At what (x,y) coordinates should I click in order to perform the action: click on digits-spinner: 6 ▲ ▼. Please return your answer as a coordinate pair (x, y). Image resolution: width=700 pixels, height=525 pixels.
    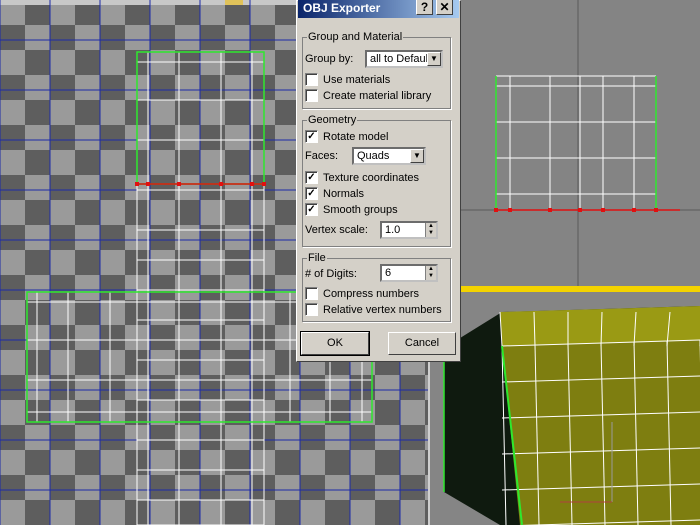
    Looking at the image, I should click on (409, 273).